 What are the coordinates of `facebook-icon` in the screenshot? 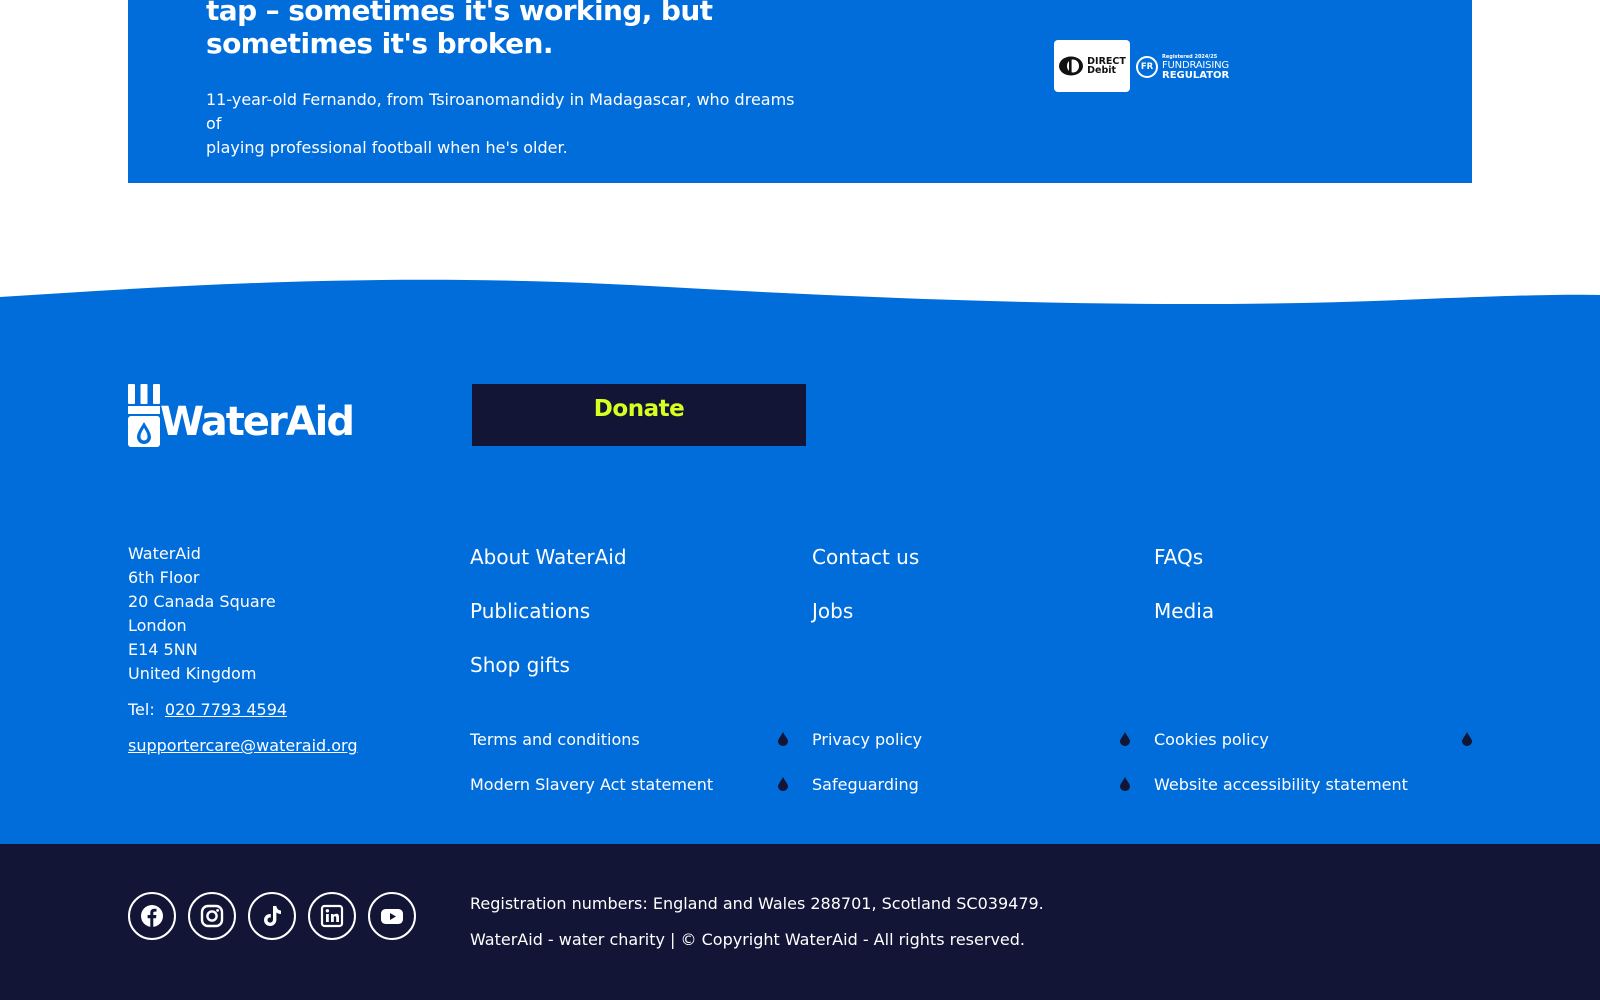 It's located at (152, 916).